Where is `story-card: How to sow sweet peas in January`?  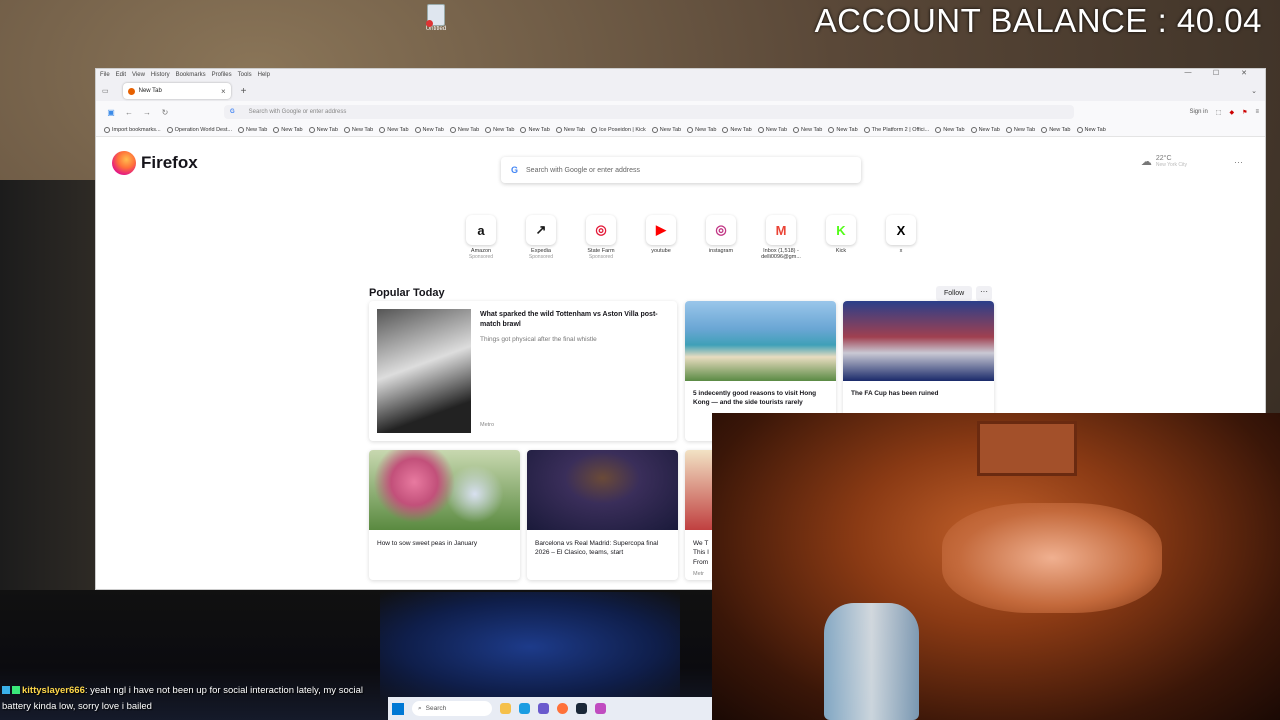 story-card: How to sow sweet peas in January is located at coordinates (444, 515).